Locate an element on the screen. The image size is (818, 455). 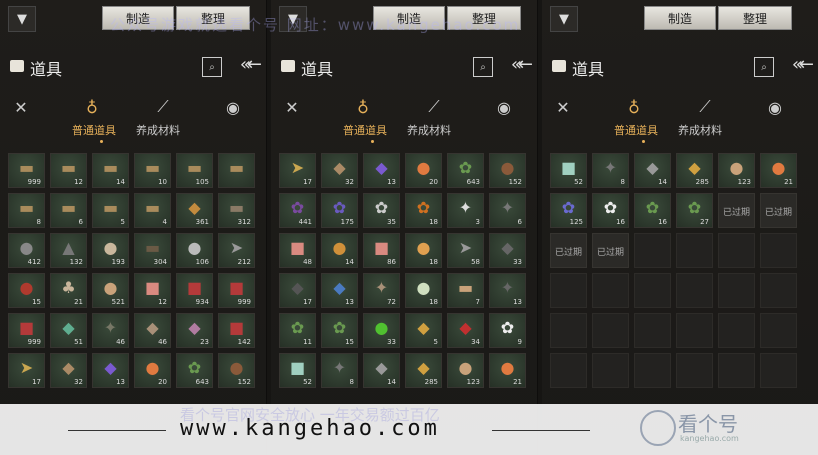
sort-button: 整理 is located at coordinates (755, 18).